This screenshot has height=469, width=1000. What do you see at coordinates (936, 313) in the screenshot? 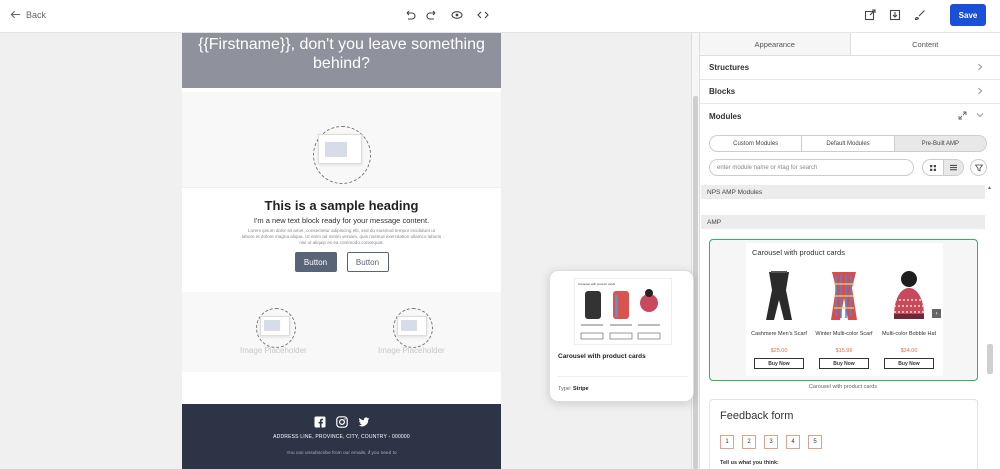
I see `carousel-next-icon: ›` at bounding box center [936, 313].